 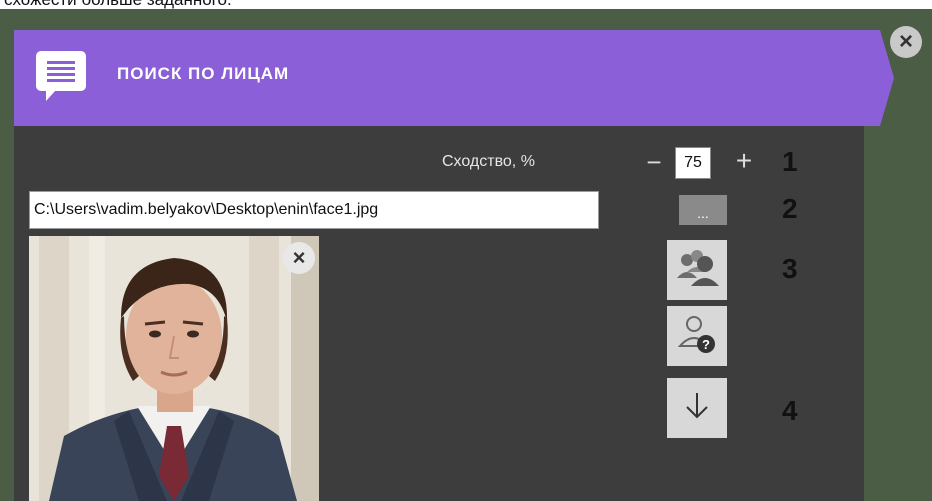 I want to click on group-search-icon, so click(x=697, y=270).